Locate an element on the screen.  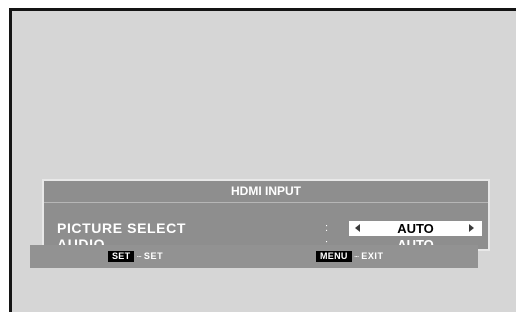
exit-help-text: EXIT is located at coordinates (372, 256).